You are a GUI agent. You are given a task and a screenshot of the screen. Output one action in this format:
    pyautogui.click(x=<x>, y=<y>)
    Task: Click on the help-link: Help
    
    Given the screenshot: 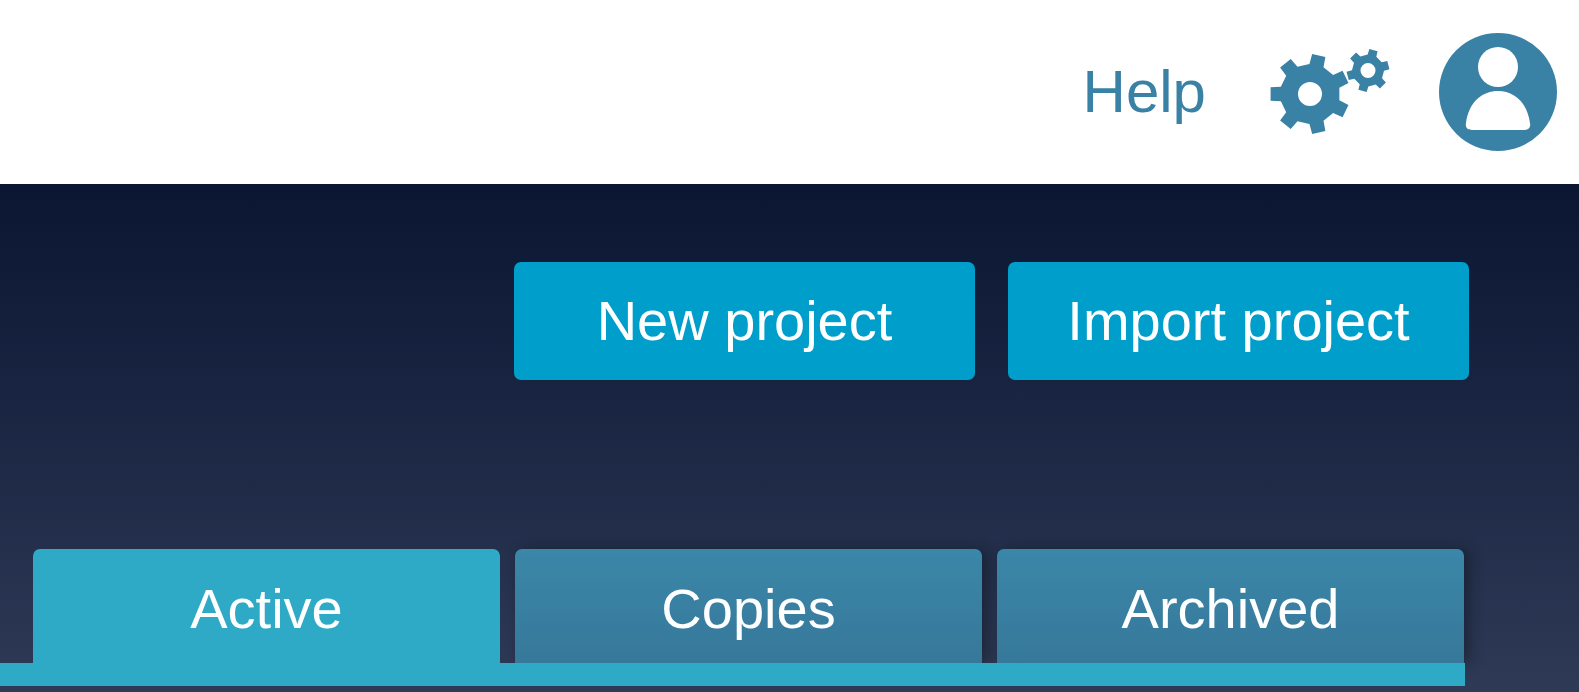 What is the action you would take?
    pyautogui.click(x=1144, y=92)
    